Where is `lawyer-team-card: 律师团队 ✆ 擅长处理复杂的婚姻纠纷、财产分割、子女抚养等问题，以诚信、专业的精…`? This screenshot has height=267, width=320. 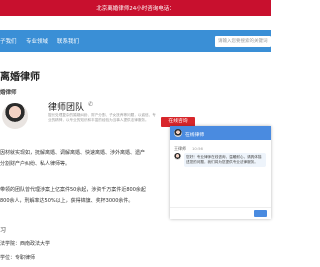 lawyer-team-card: 律师团队 ✆ 擅长处理复杂的婚姻纠纷、财产分割、子女抚养等问题，以诚信、专业的精… is located at coordinates (98, 117).